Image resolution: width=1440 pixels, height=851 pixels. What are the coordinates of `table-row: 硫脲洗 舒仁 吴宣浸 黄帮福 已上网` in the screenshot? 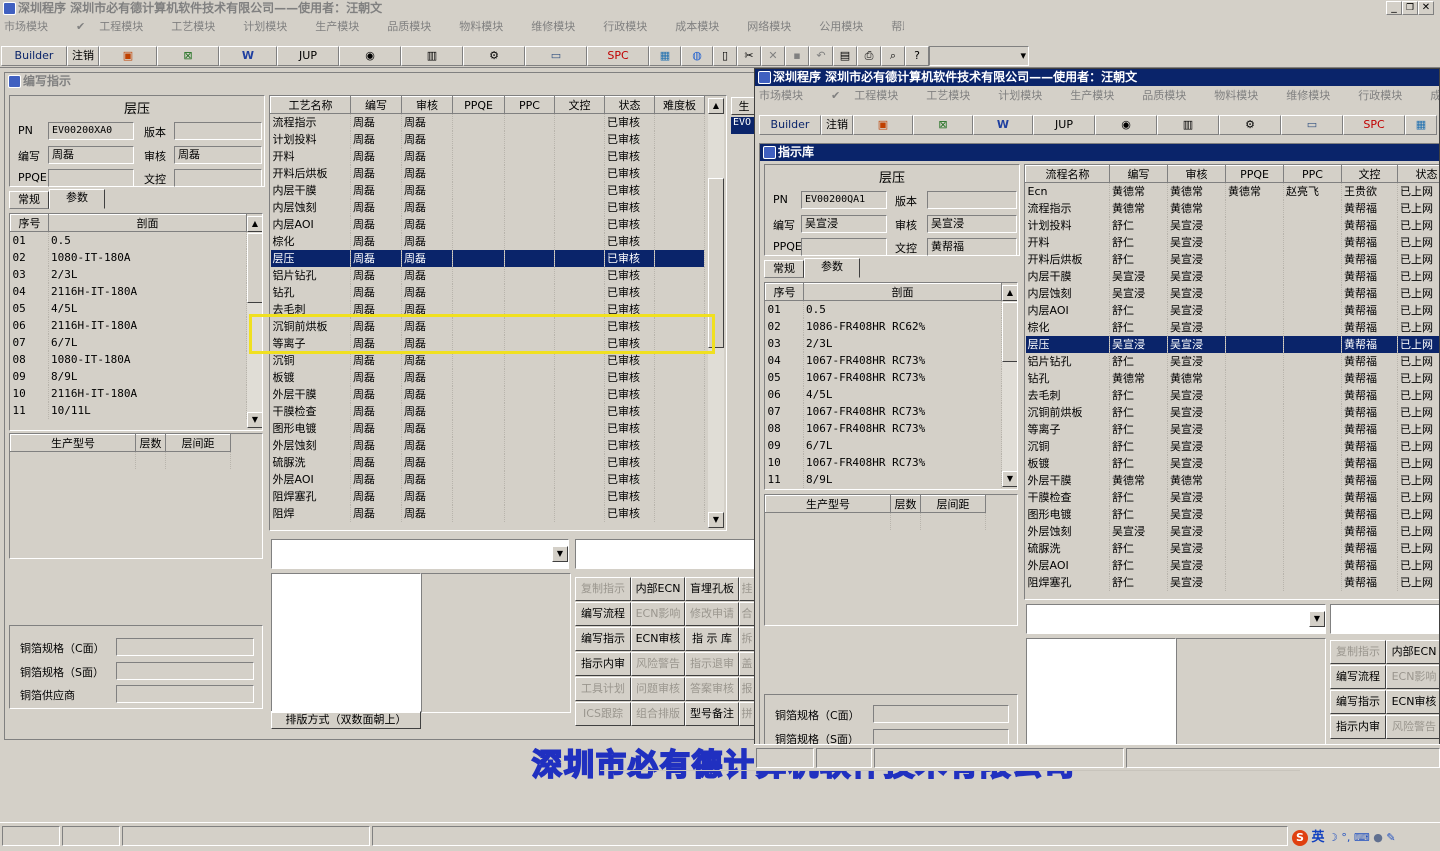 It's located at (1232, 548).